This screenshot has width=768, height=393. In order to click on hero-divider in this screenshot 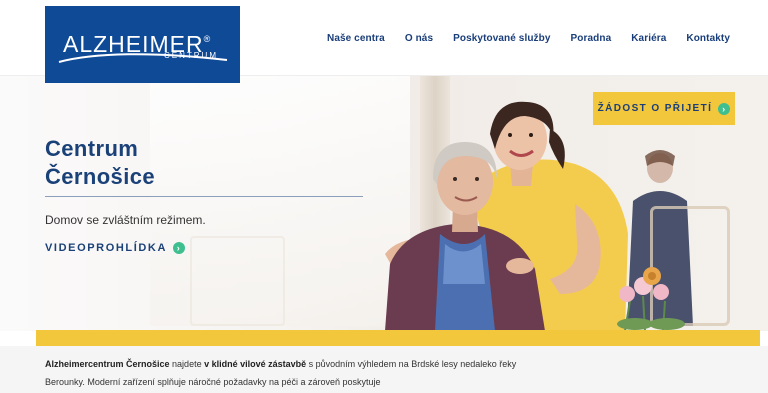, I will do `click(204, 196)`.